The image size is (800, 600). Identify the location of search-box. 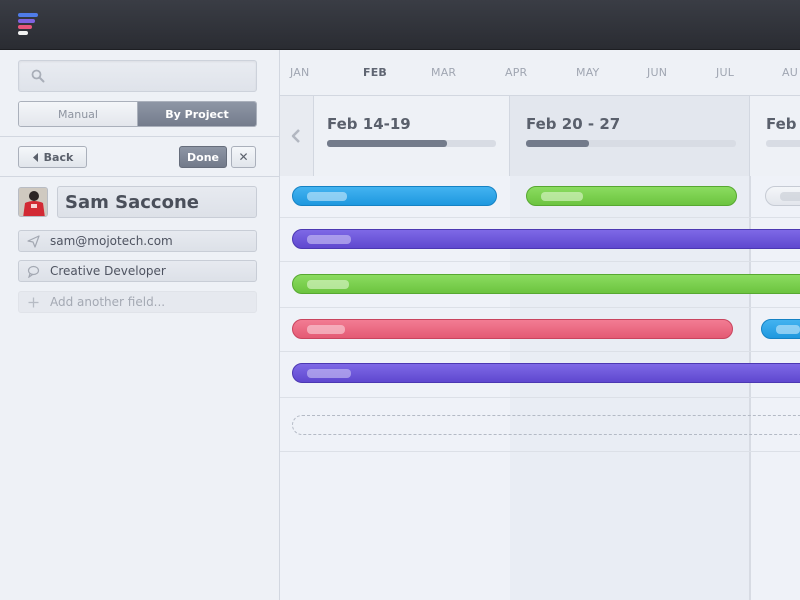
(137, 76).